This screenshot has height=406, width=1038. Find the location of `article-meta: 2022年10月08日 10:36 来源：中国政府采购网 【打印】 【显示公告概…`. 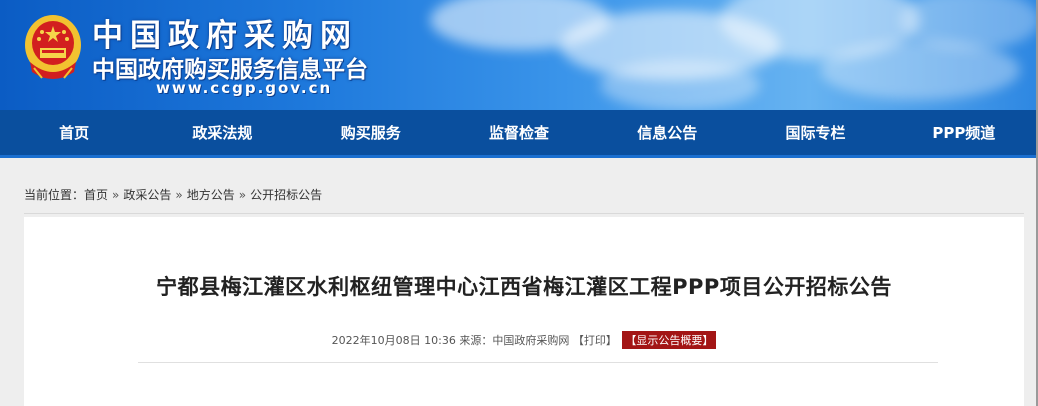

article-meta: 2022年10月08日 10:36 来源：中国政府采购网 【打印】 【显示公告概… is located at coordinates (524, 340).